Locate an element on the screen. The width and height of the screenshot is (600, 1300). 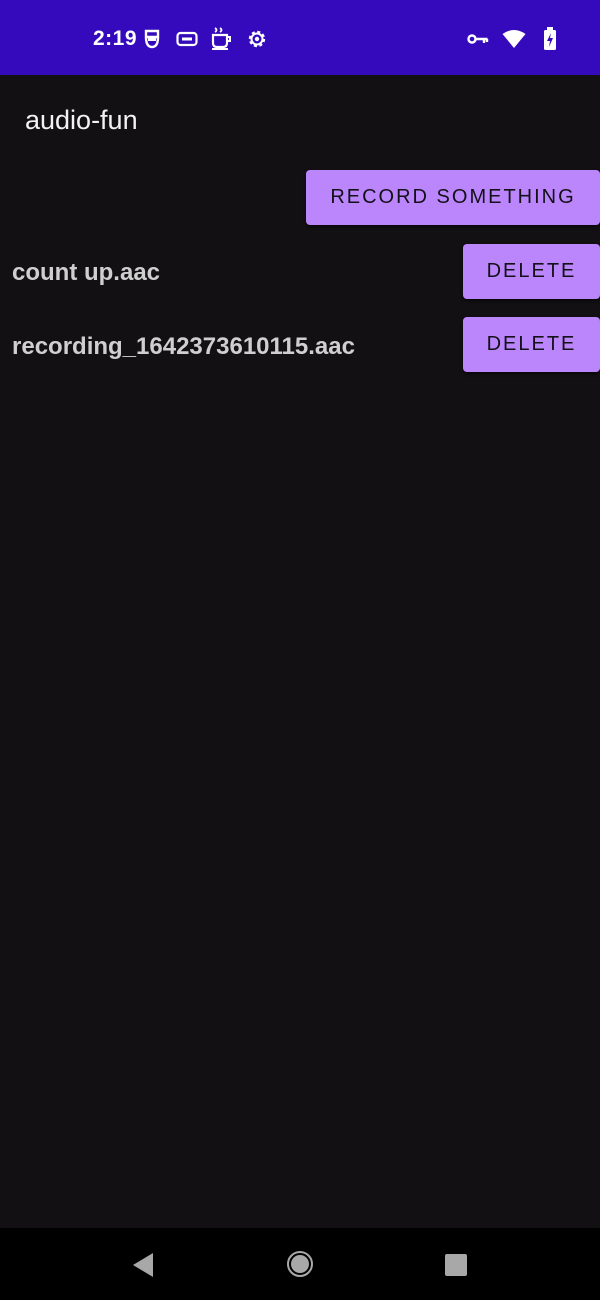
mask-notification-icon is located at coordinates (152, 39).